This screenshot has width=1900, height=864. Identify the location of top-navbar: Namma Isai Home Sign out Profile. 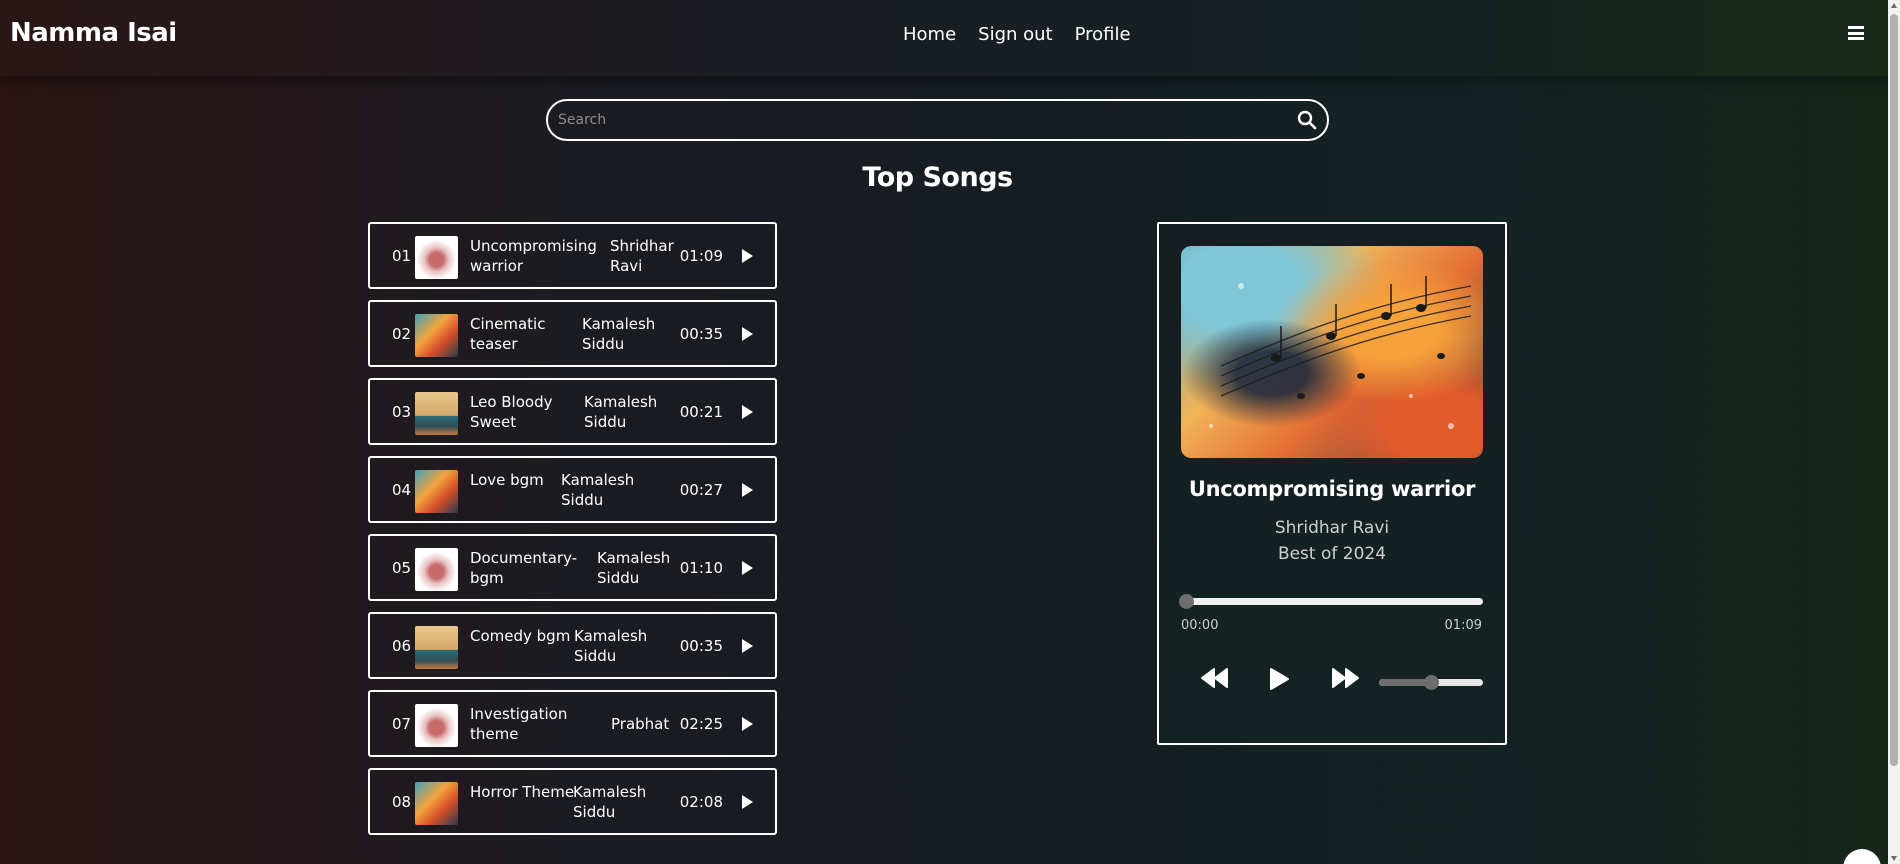
(944, 38).